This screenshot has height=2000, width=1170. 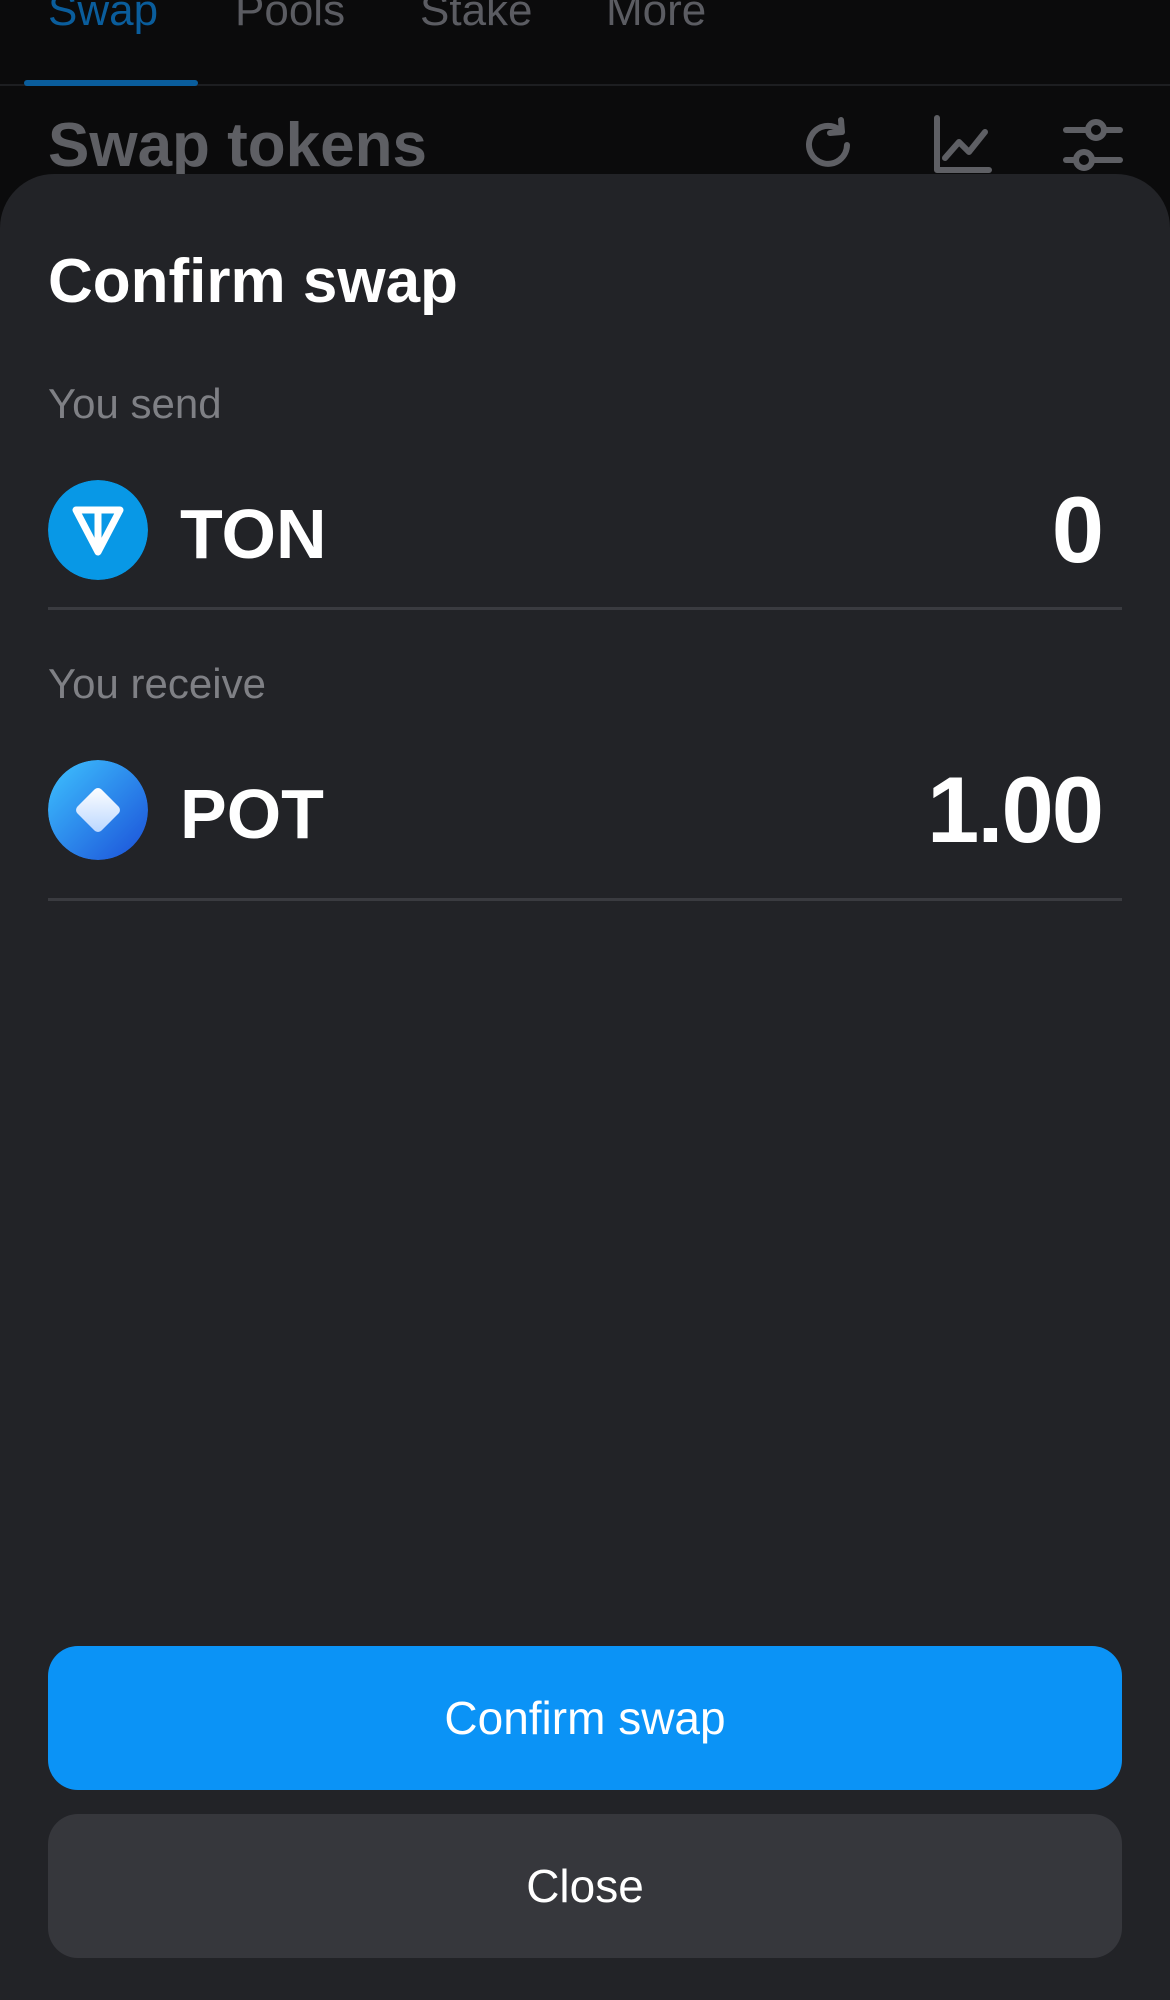 I want to click on receive-label: You receive, so click(x=157, y=683).